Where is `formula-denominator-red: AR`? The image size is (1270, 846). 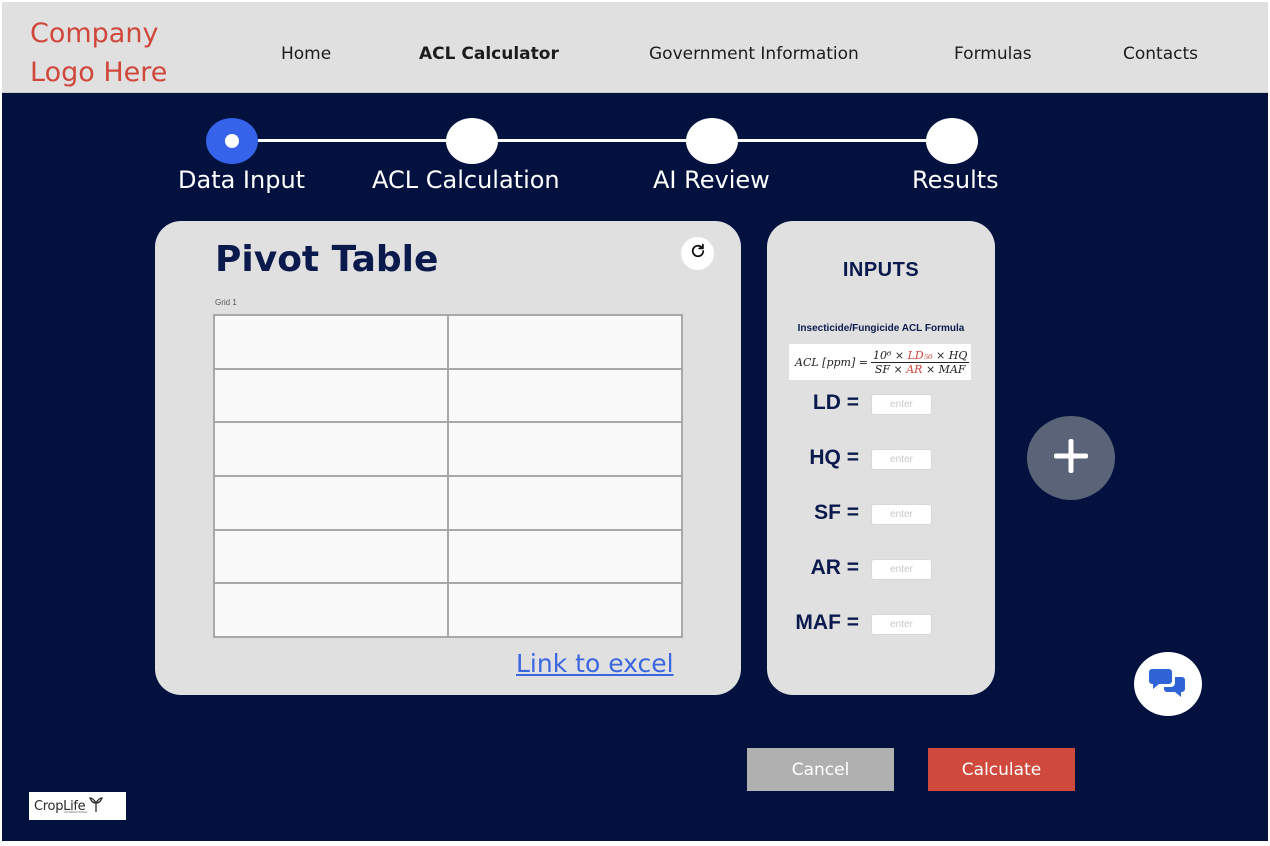 formula-denominator-red: AR is located at coordinates (914, 369).